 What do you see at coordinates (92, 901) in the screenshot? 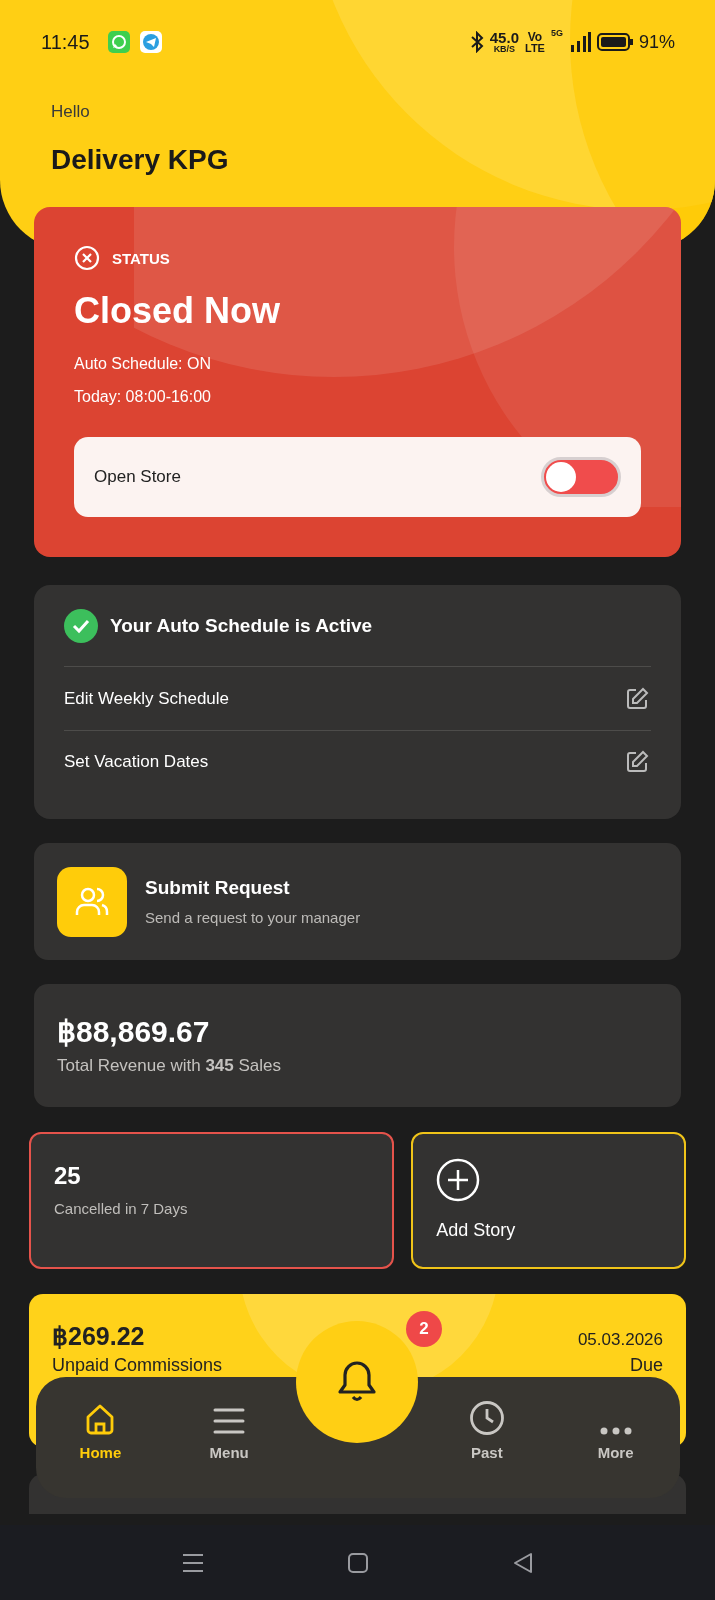
I see `people-icon` at bounding box center [92, 901].